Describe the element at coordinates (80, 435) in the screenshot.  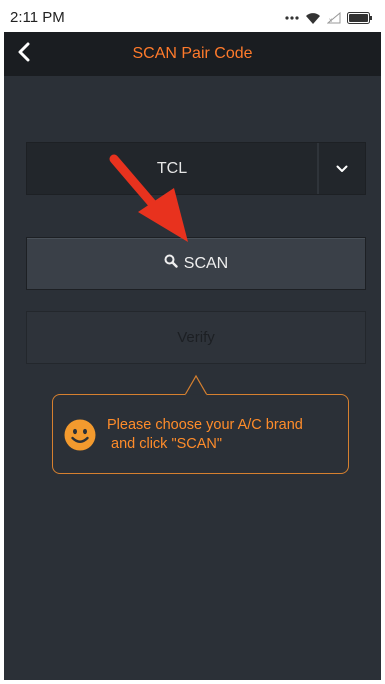
I see `smiley-icon` at that location.